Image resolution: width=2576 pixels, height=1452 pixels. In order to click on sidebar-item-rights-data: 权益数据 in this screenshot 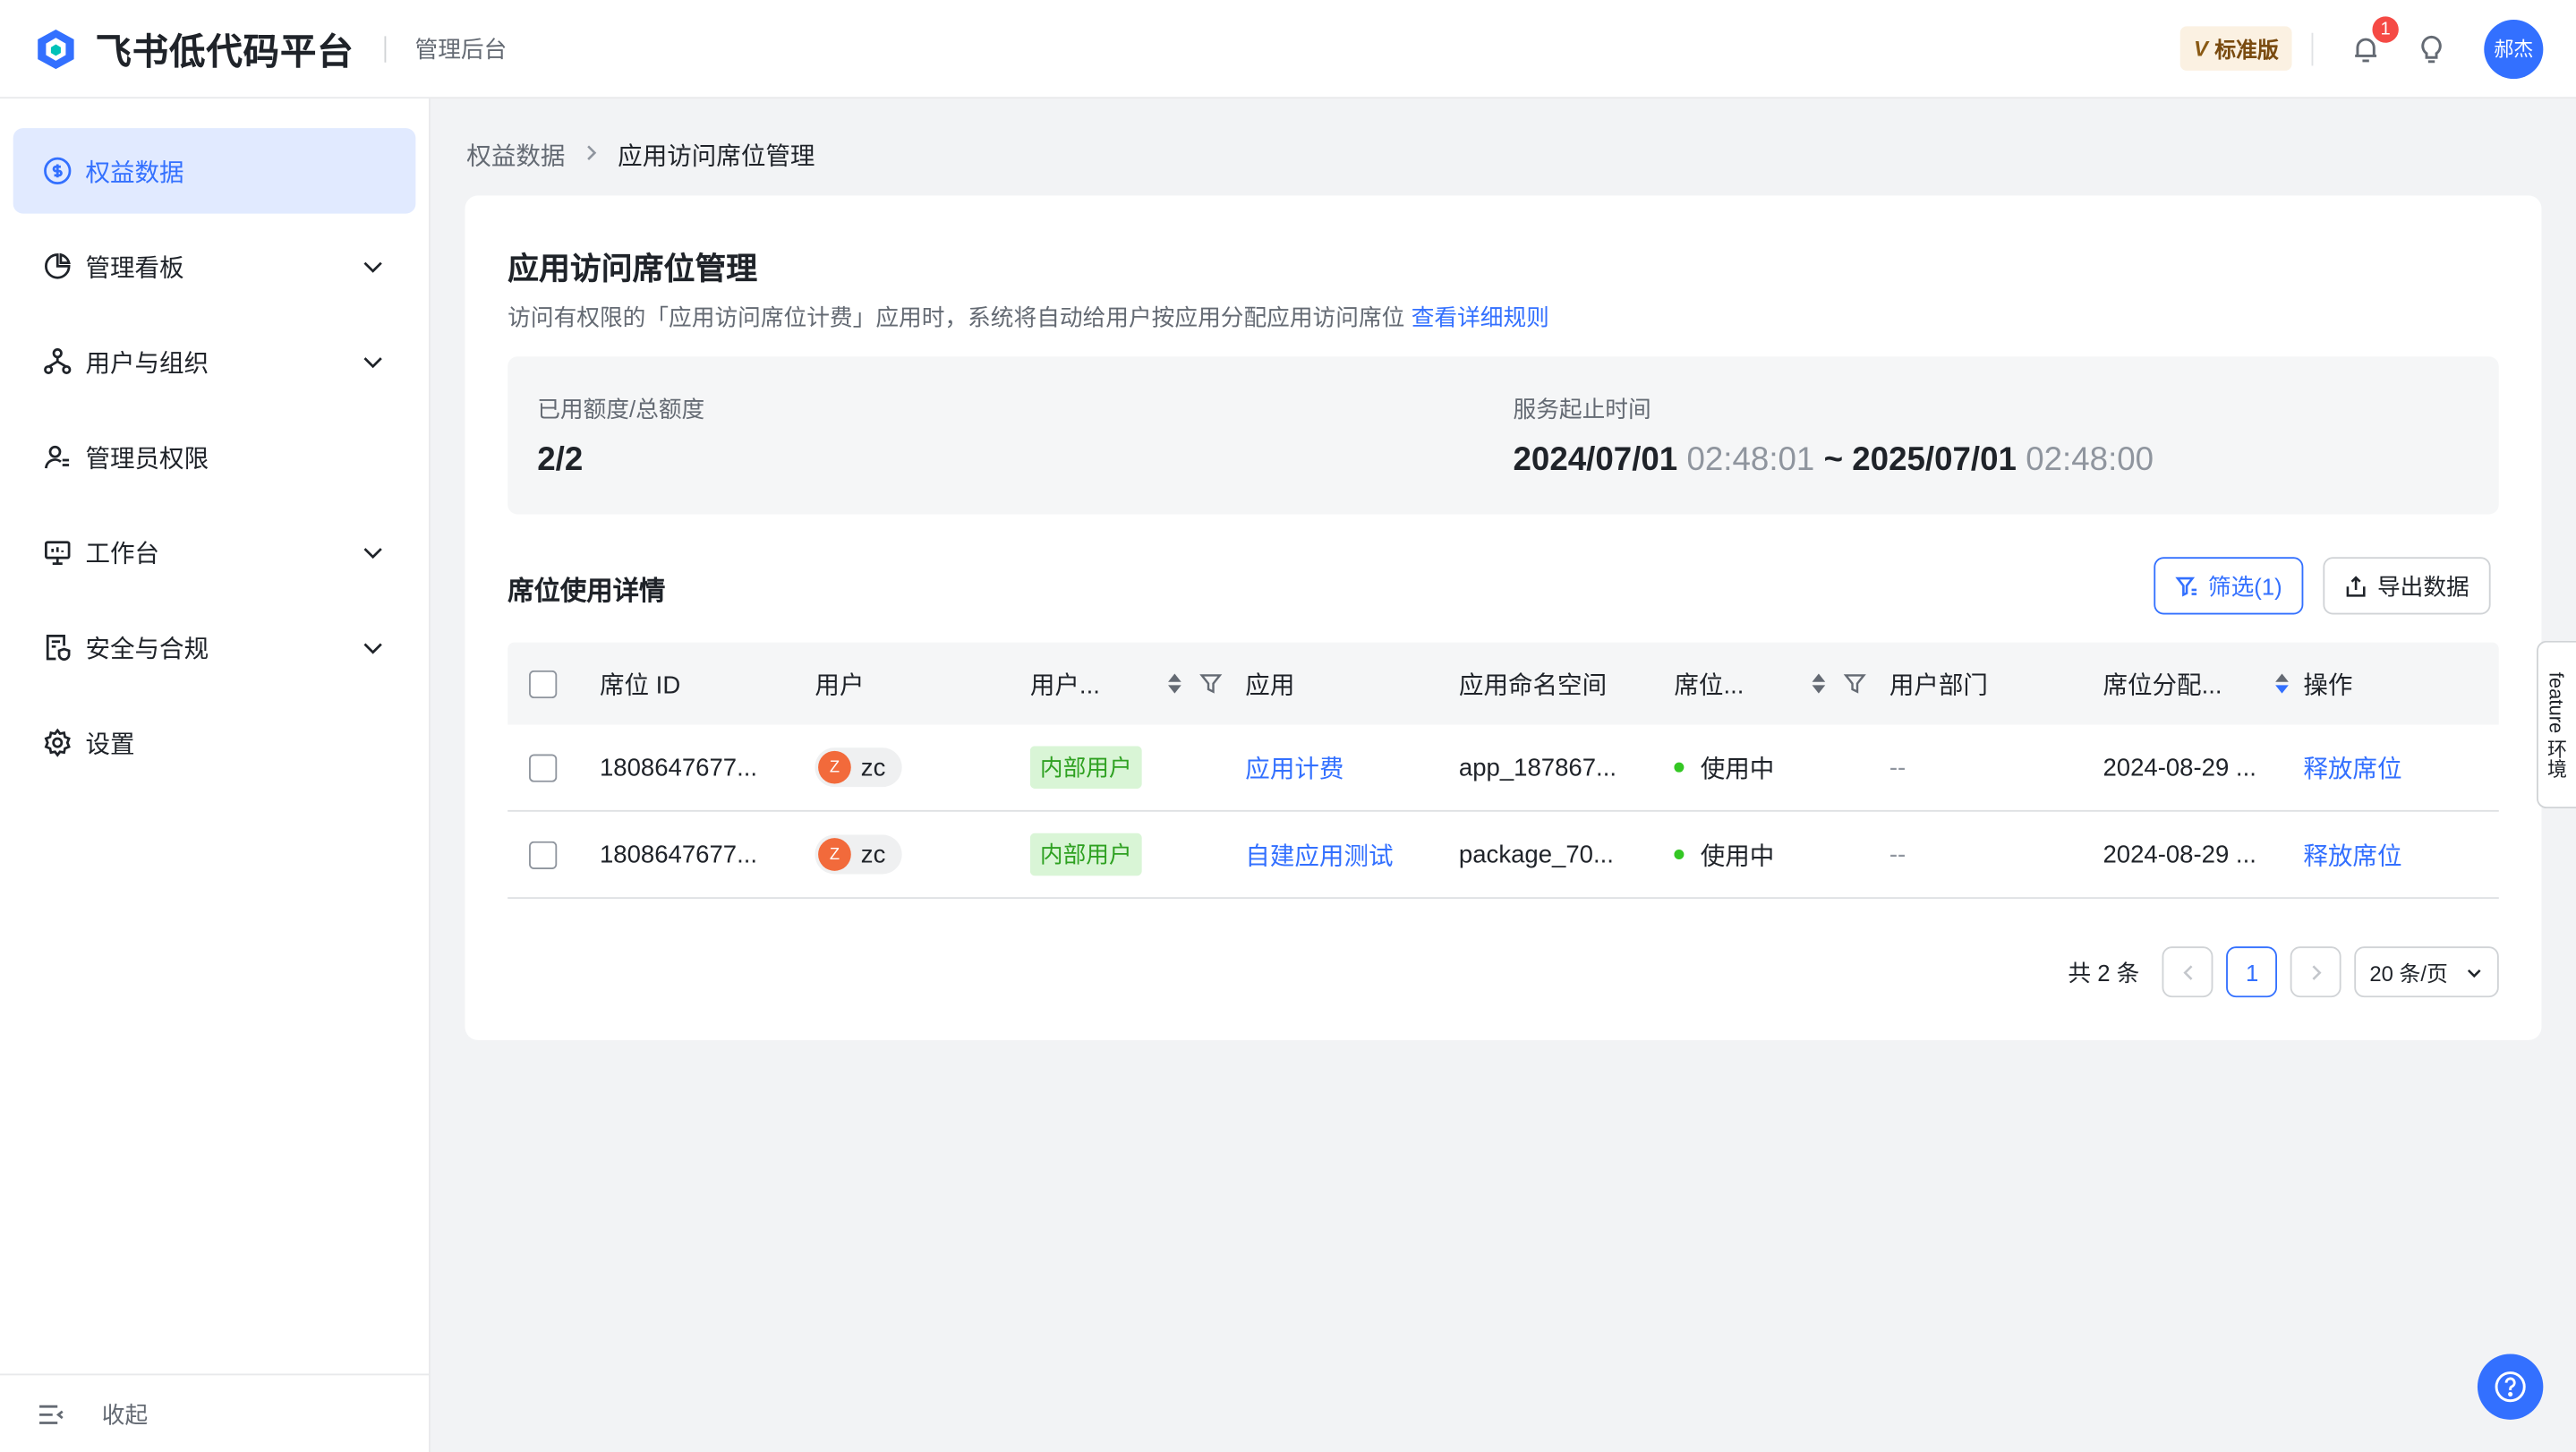, I will do `click(214, 171)`.